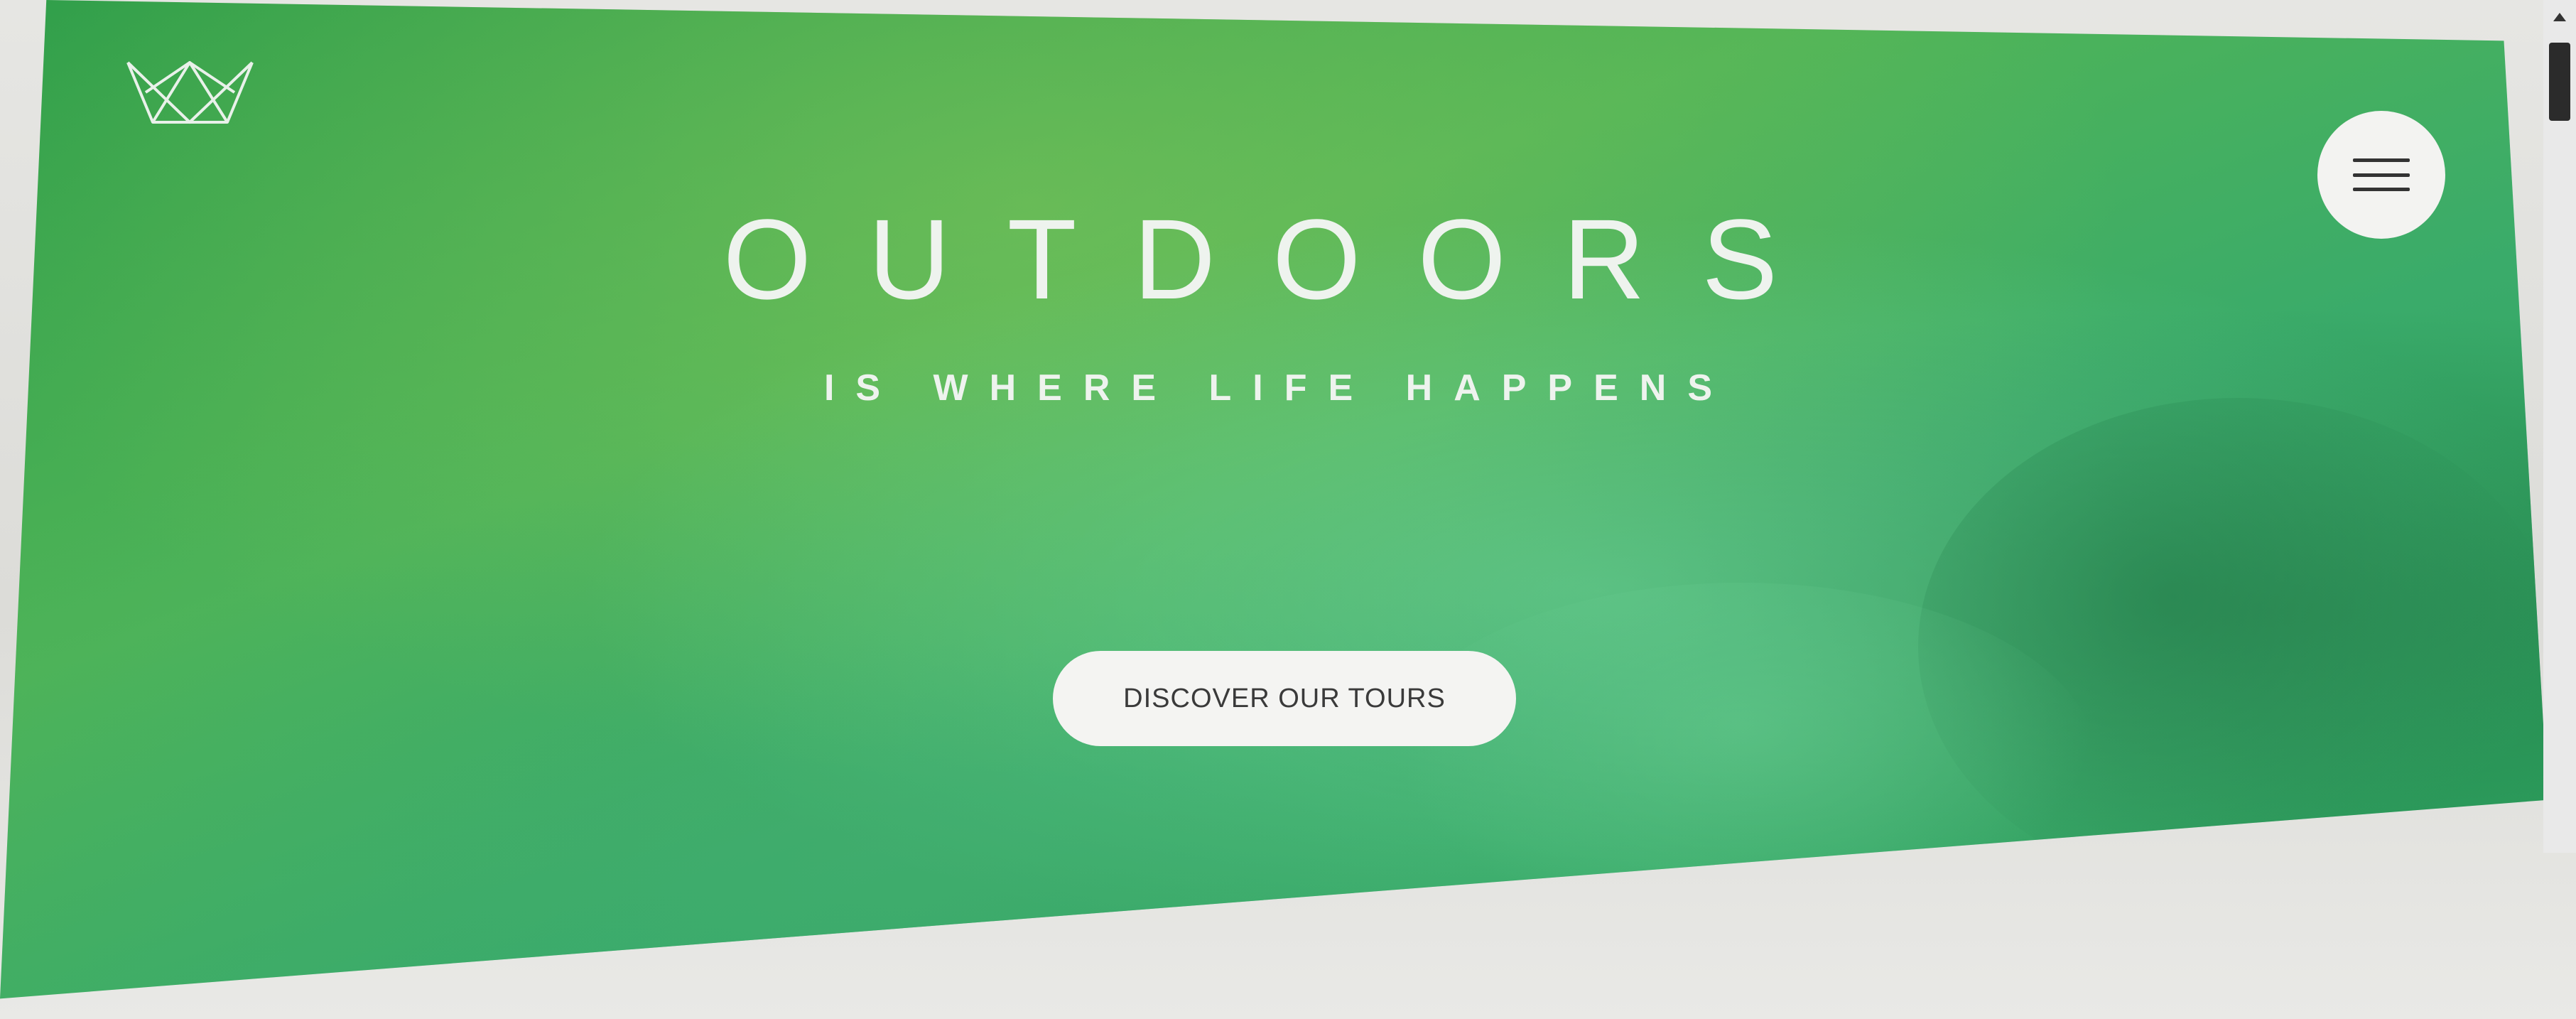  Describe the element at coordinates (2559, 426) in the screenshot. I see `page-scrollbar` at that location.